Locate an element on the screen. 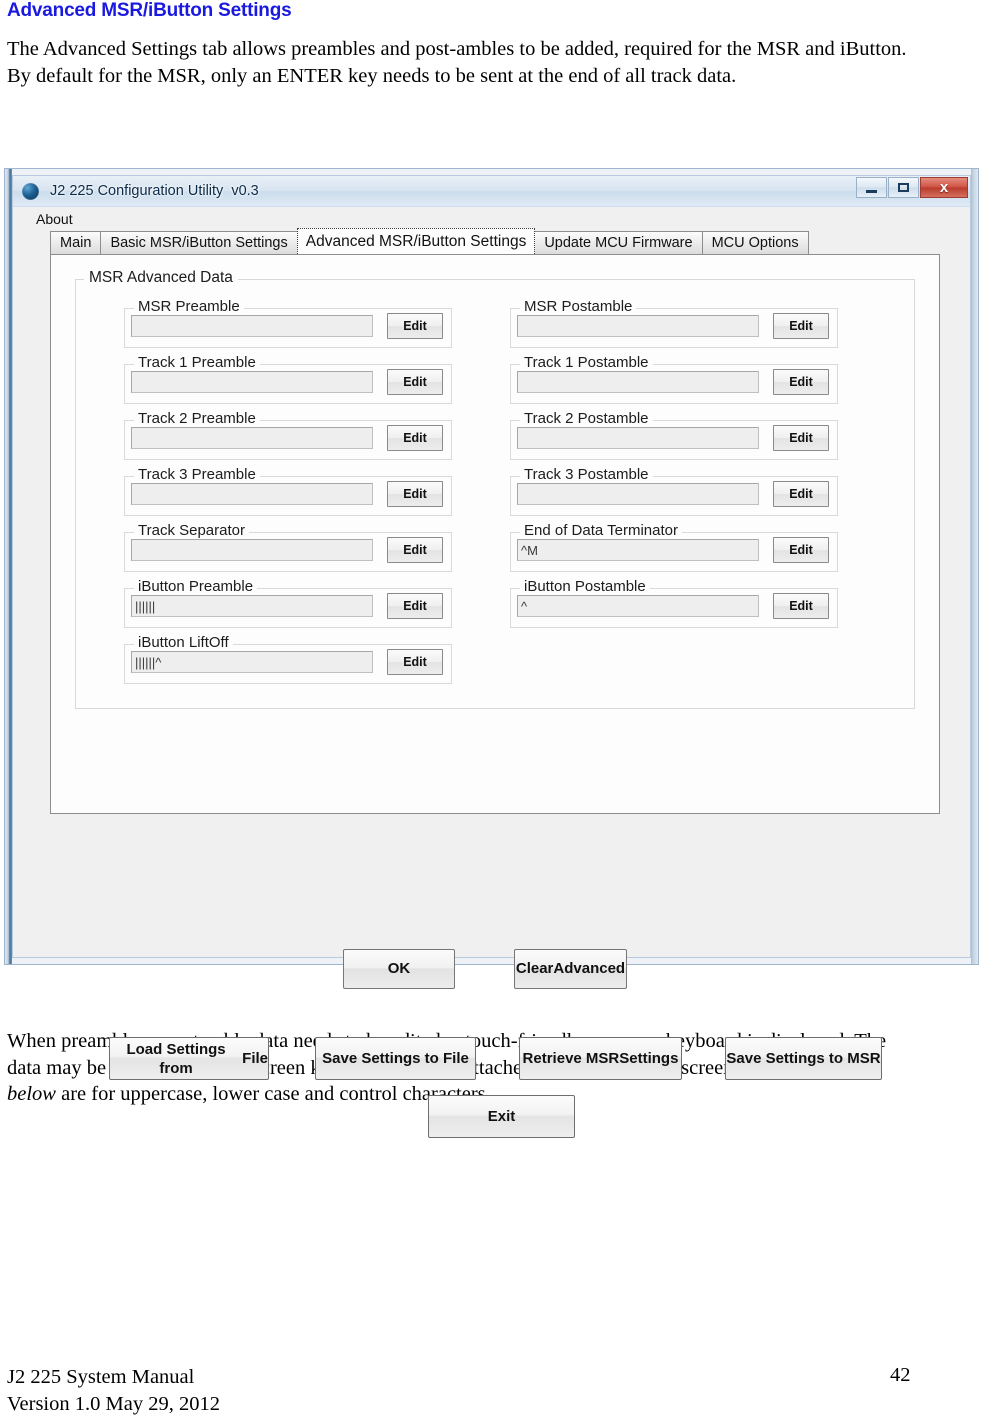 This screenshot has height=1419, width=988. track-2-postamble-input is located at coordinates (638, 438).